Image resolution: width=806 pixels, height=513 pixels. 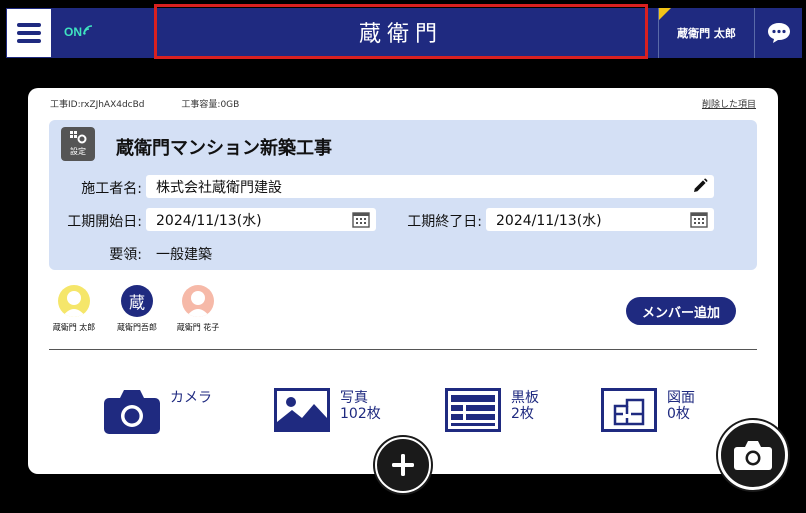 I want to click on add-member-button: メンバー追加, so click(x=681, y=311).